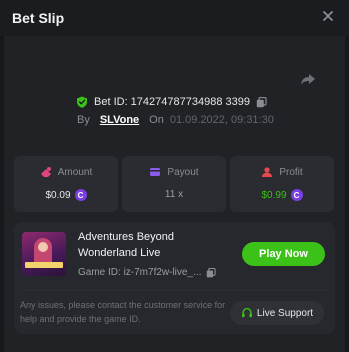 This screenshot has width=349, height=352. What do you see at coordinates (174, 290) in the screenshot?
I see `divider` at bounding box center [174, 290].